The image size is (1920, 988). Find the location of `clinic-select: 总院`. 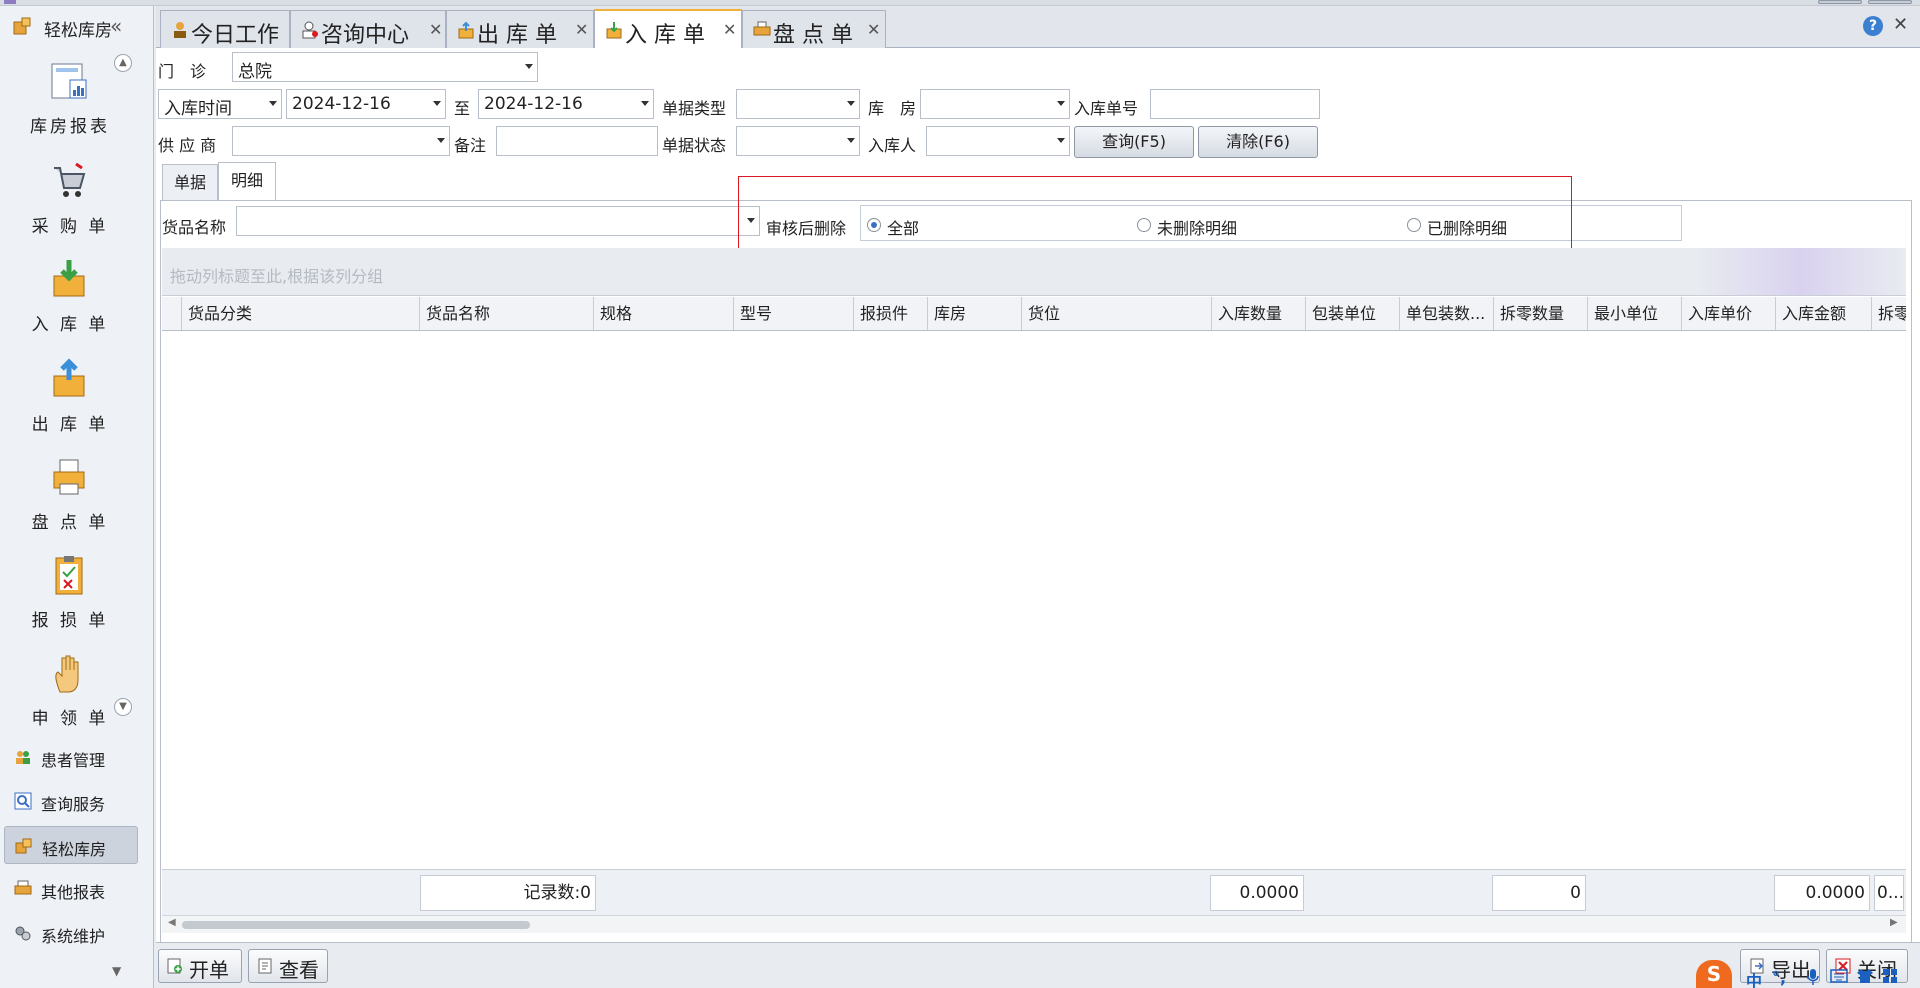

clinic-select: 总院 is located at coordinates (385, 67).